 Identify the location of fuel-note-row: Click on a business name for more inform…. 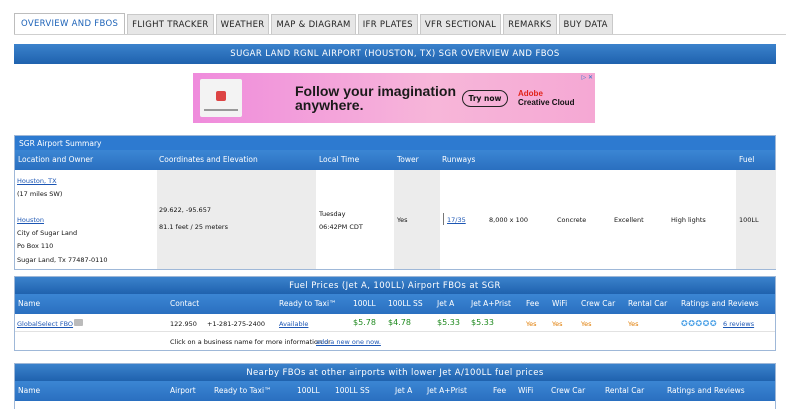
(395, 341).